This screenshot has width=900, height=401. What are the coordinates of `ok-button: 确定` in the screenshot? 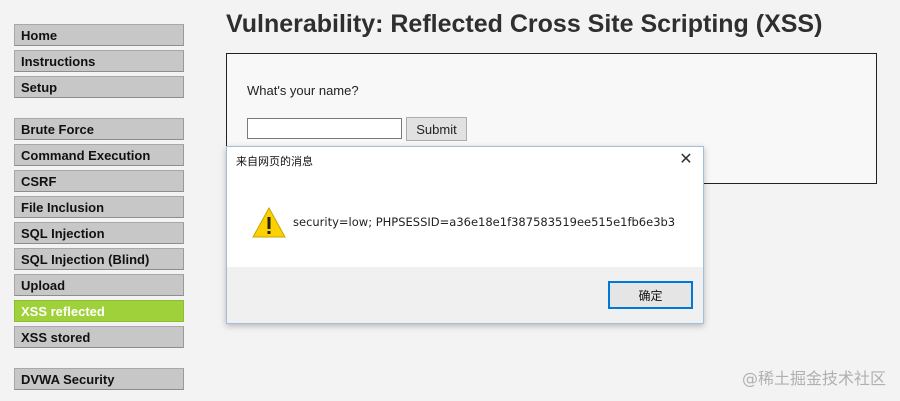 It's located at (650, 295).